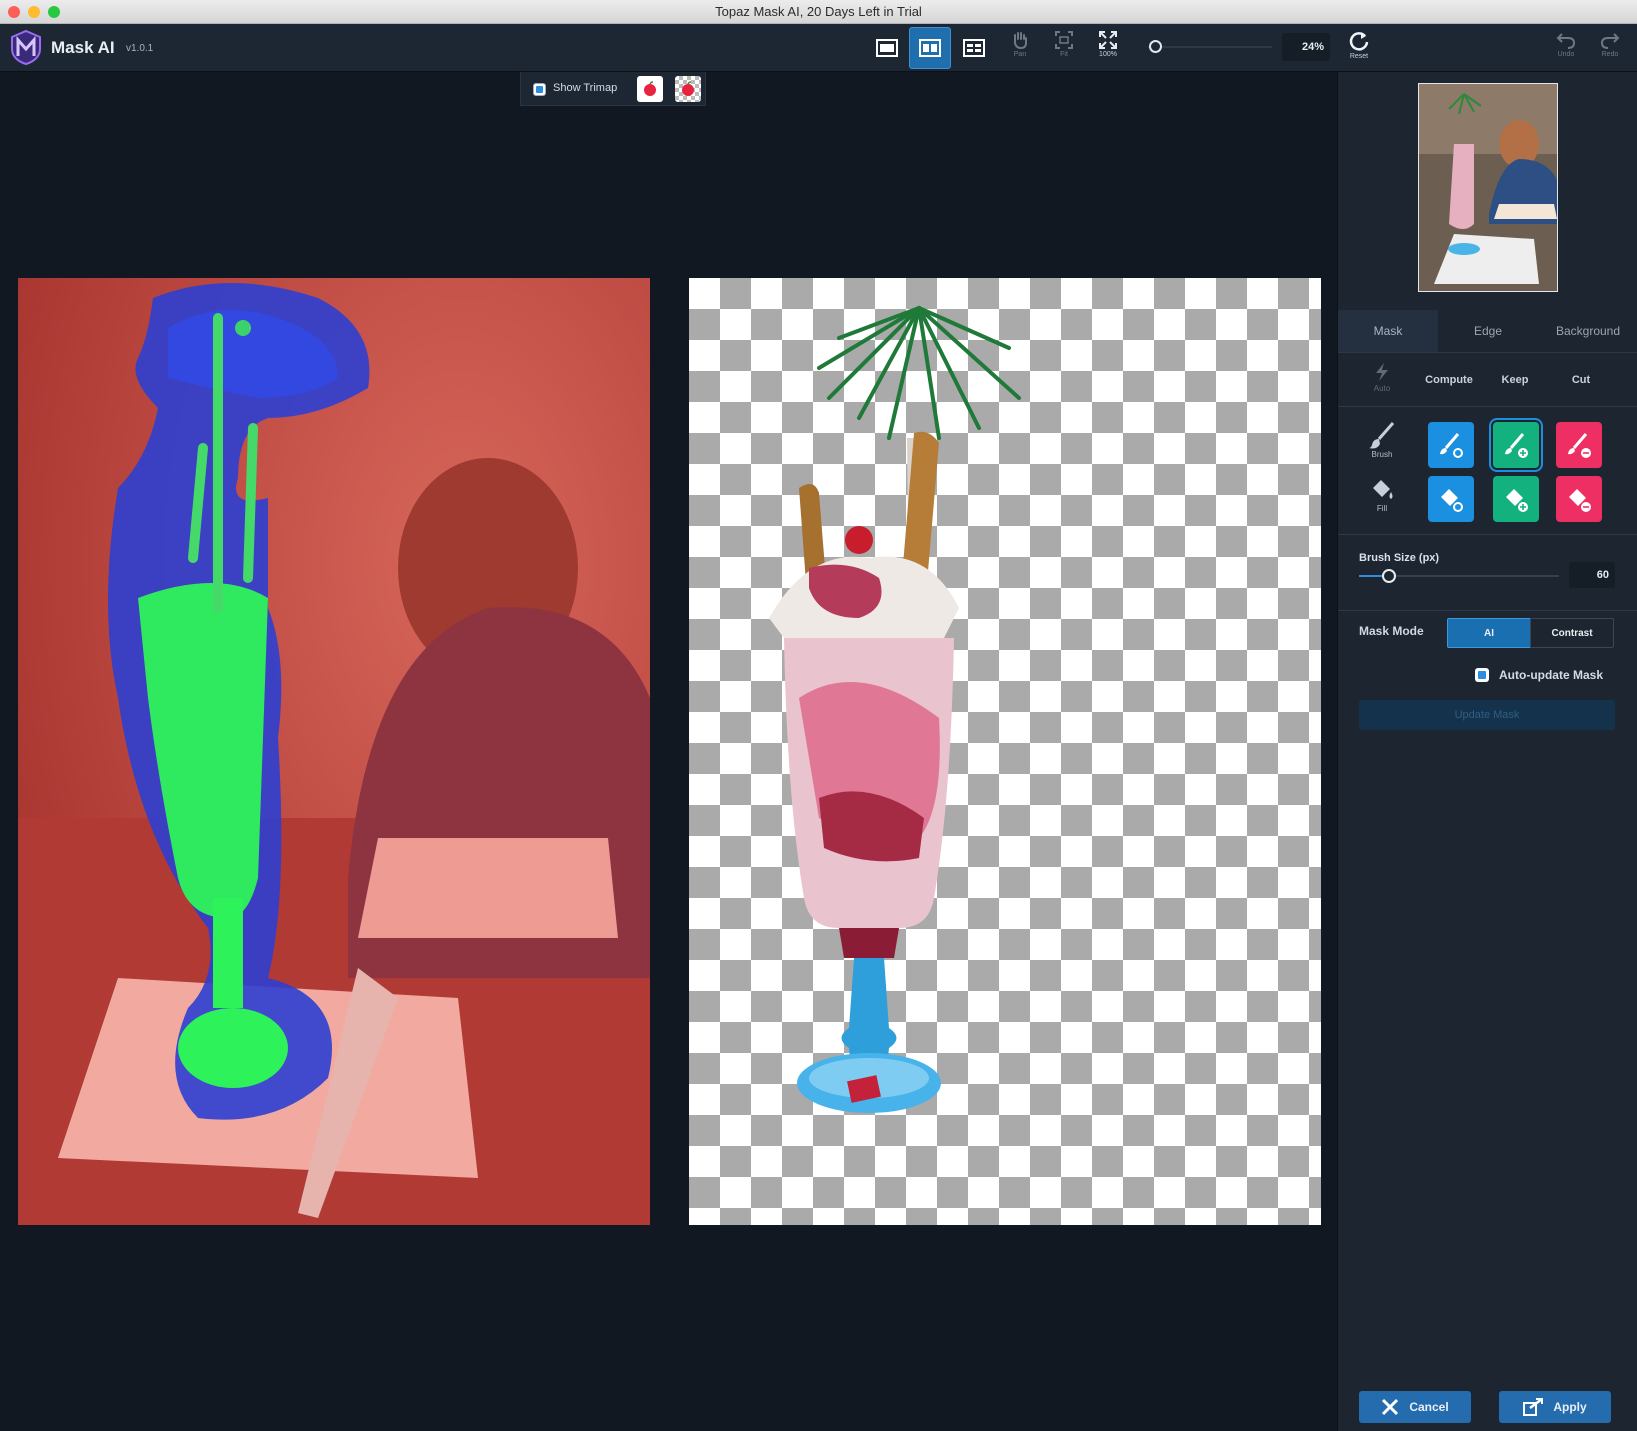  Describe the element at coordinates (54, 12) in the screenshot. I see `maximize-window-button` at that location.